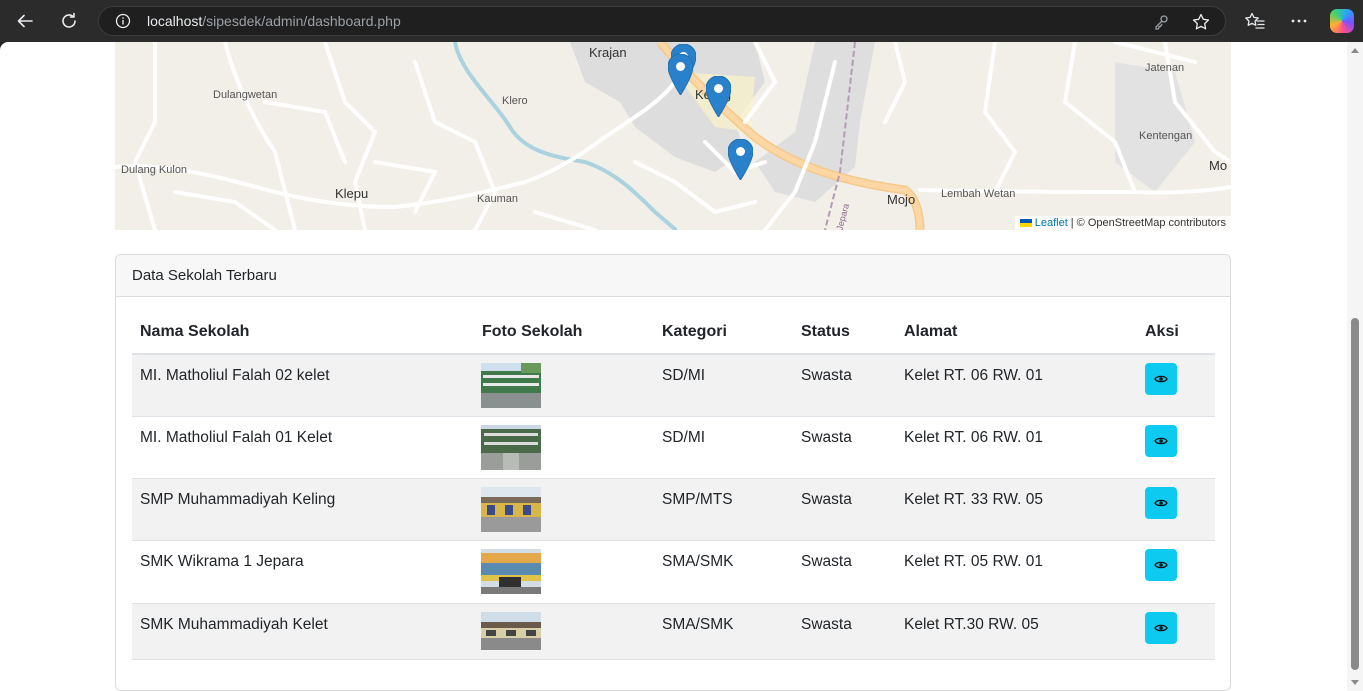 This screenshot has height=691, width=1363. Describe the element at coordinates (154, 170) in the screenshot. I see `map-label-dulang-kulon: Dulang Kulon` at that location.